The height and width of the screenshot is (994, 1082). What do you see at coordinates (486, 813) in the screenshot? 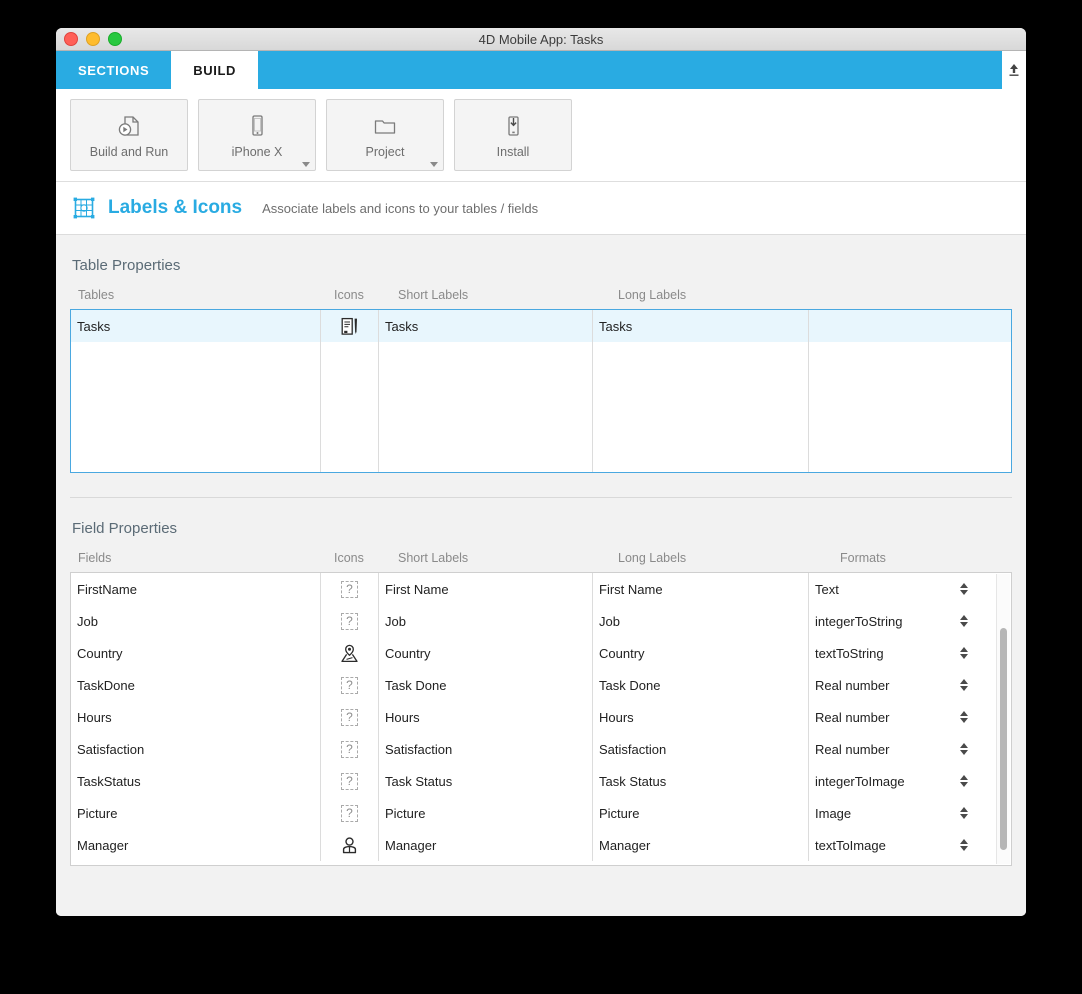
I see `field-short-label: Picture` at bounding box center [486, 813].